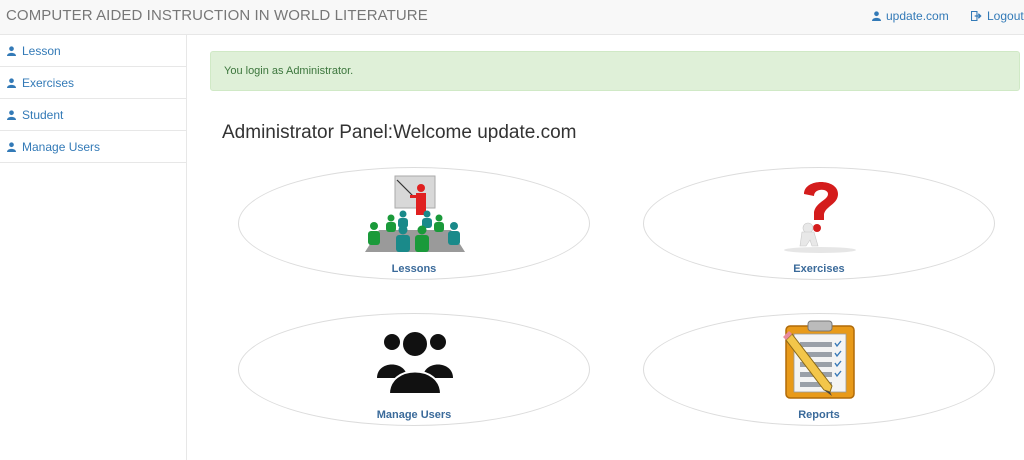  Describe the element at coordinates (93, 51) in the screenshot. I see `sidebar-item-lesson: Lesson` at that location.